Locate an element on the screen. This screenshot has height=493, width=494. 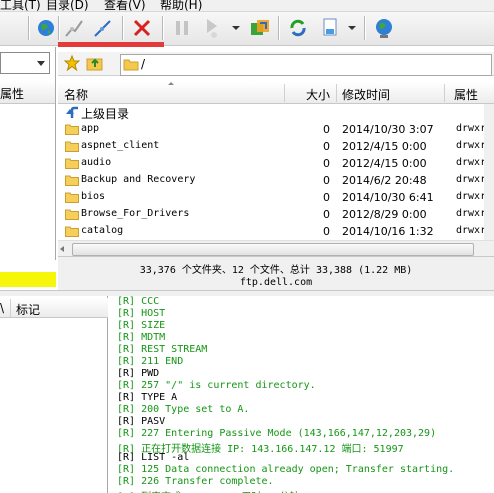
log-line: [R] SIZE is located at coordinates (141, 325).